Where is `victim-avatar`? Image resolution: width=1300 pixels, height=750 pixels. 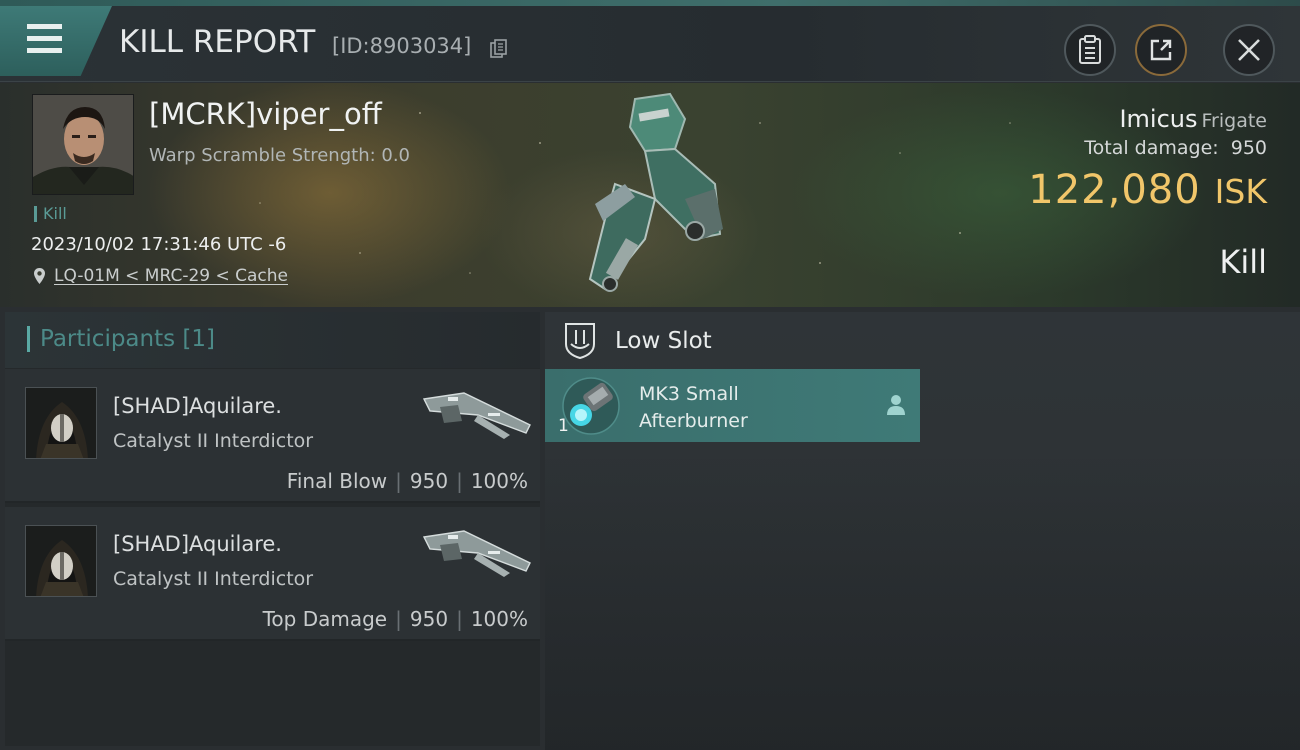 victim-avatar is located at coordinates (83, 144).